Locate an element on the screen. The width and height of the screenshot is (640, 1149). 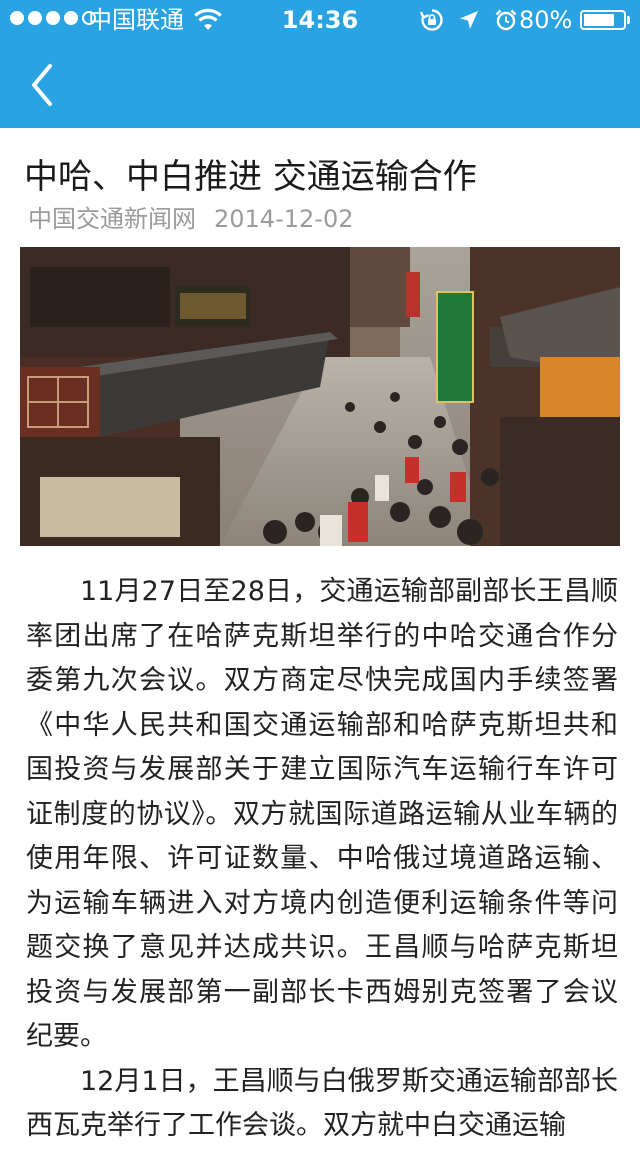
battery-level is located at coordinates (599, 20).